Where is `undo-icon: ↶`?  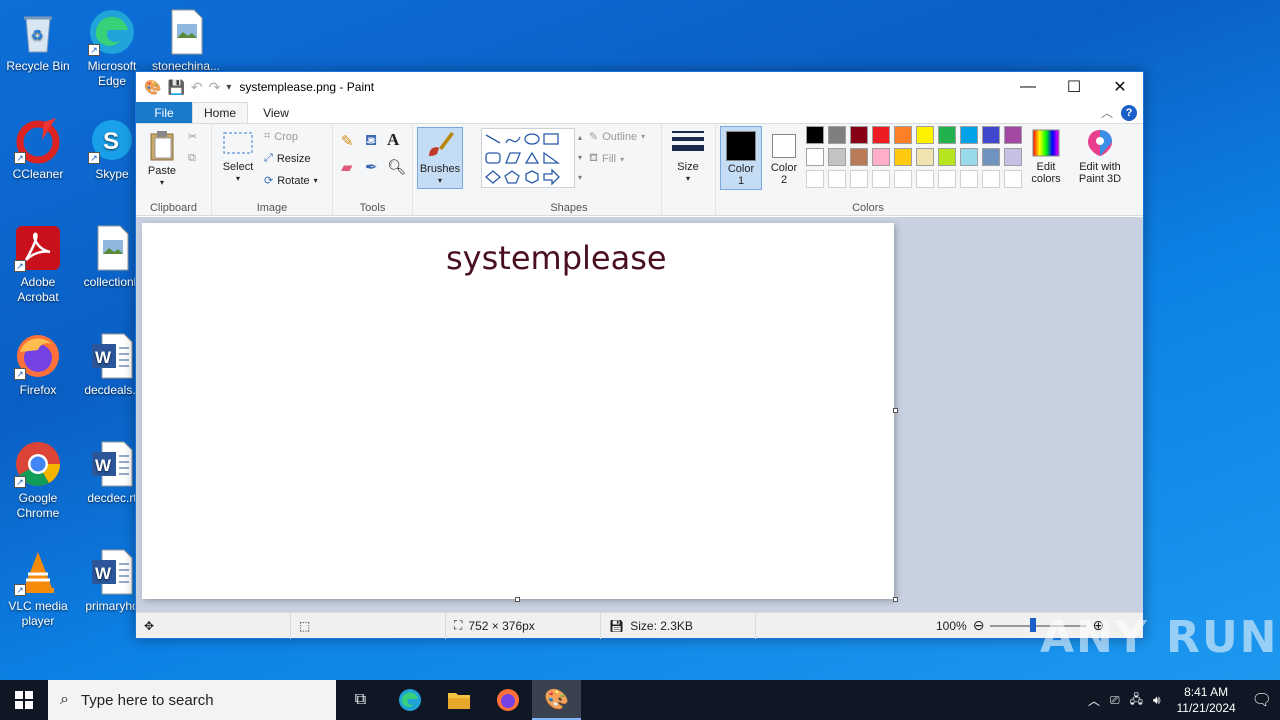 undo-icon: ↶ is located at coordinates (197, 87).